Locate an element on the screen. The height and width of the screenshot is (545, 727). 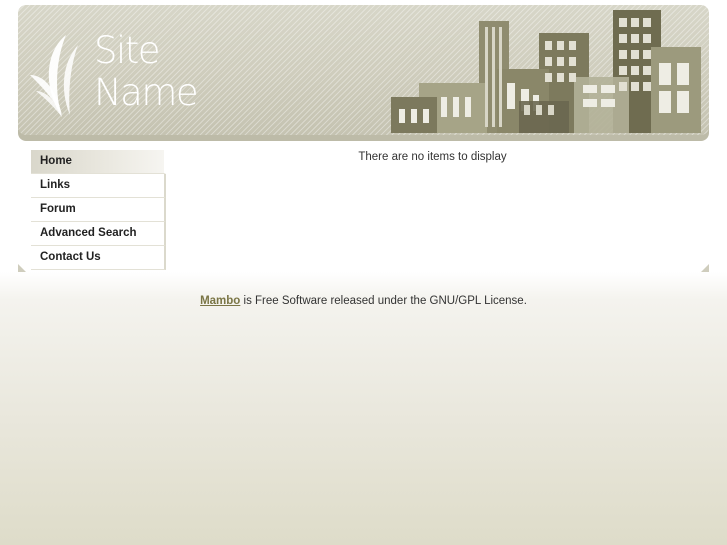
menu-item-advanced-search: Advanced Search is located at coordinates (98, 234).